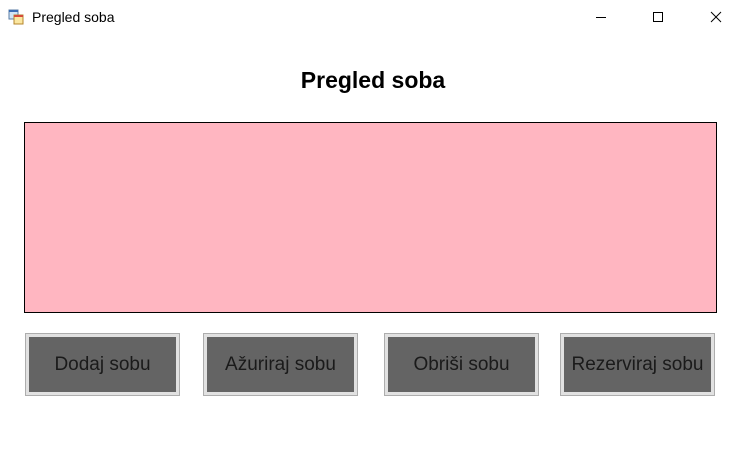 The height and width of the screenshot is (467, 746). I want to click on app-window-icon, so click(16, 17).